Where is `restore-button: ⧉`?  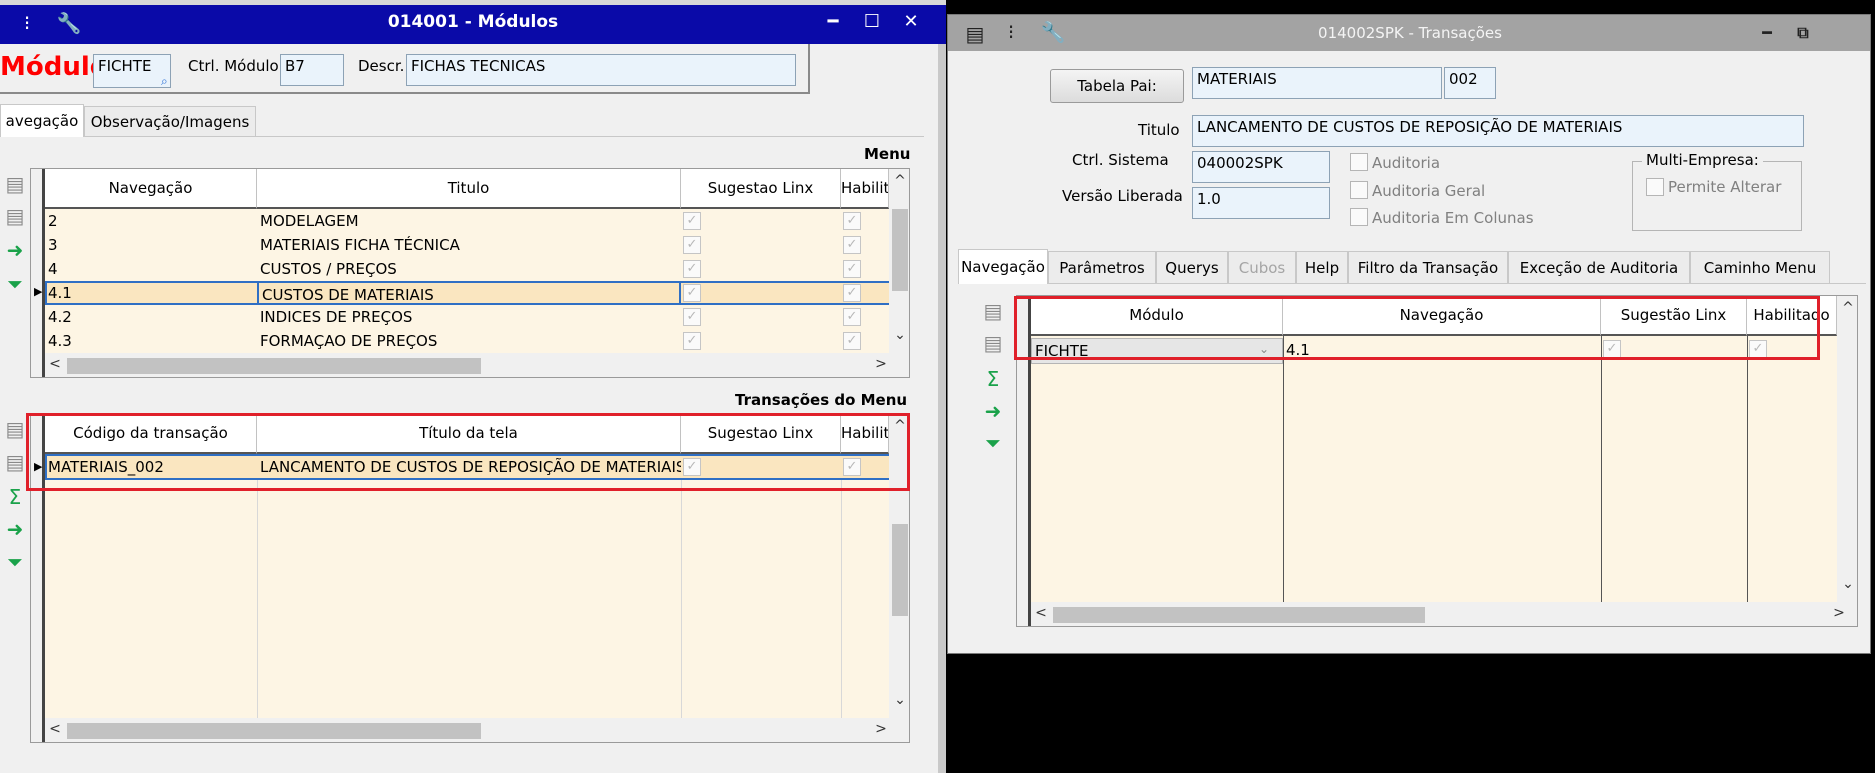
restore-button: ⧉ is located at coordinates (1803, 33).